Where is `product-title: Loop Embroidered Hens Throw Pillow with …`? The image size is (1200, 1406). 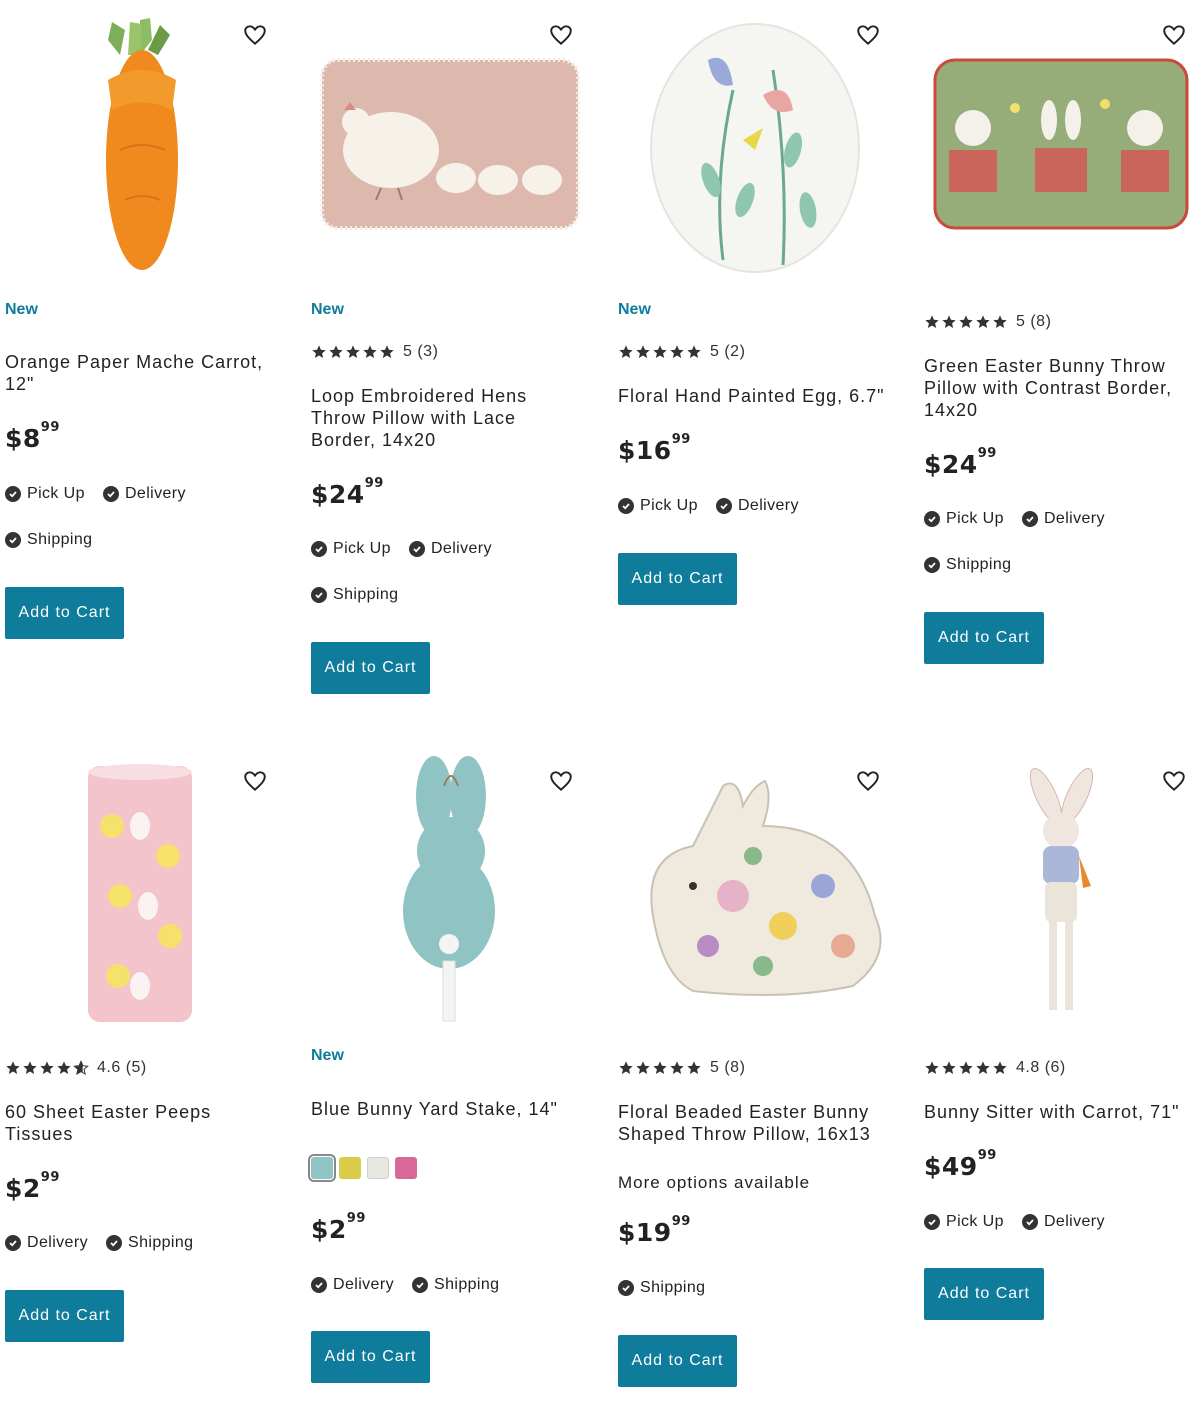
product-title: Loop Embroidered Hens Throw Pillow with … is located at coordinates (446, 418).